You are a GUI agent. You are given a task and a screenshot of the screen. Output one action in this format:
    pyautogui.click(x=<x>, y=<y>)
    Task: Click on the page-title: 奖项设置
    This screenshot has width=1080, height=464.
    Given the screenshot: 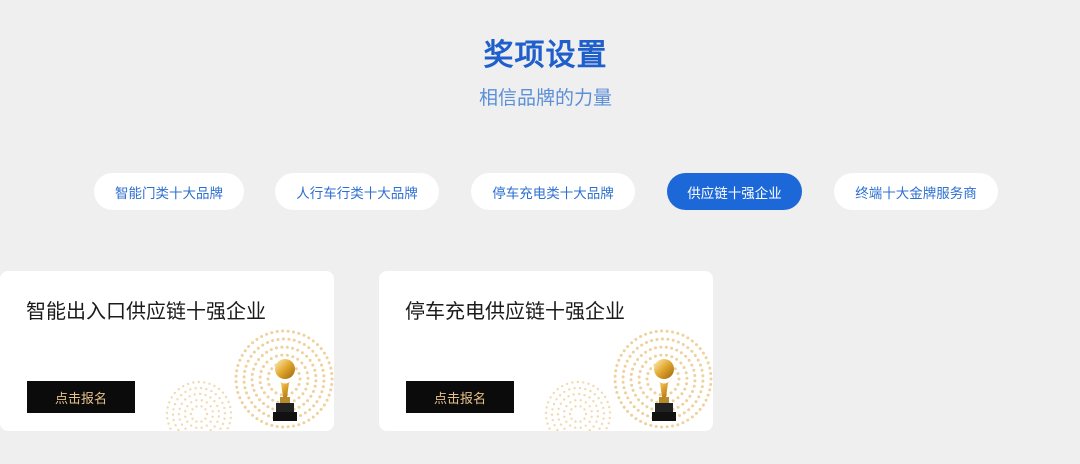 What is the action you would take?
    pyautogui.click(x=545, y=55)
    